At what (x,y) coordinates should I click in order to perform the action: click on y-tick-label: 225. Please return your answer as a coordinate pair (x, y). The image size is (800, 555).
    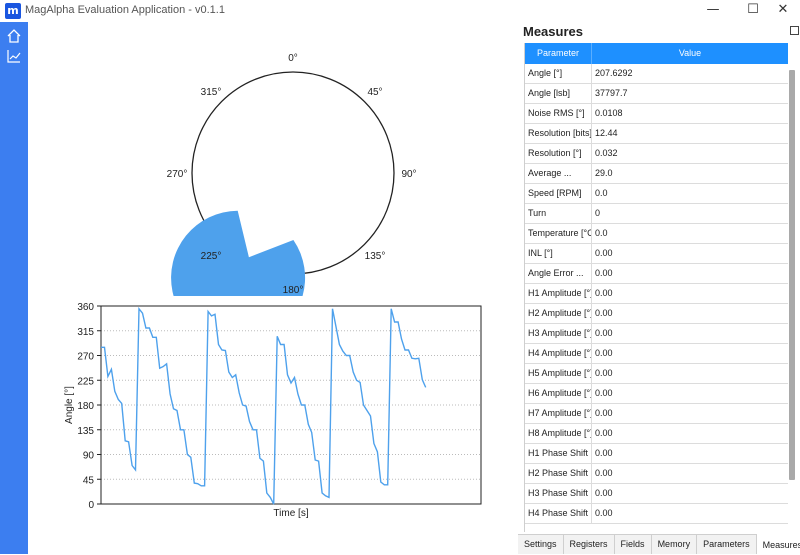
    Looking at the image, I should click on (85, 381).